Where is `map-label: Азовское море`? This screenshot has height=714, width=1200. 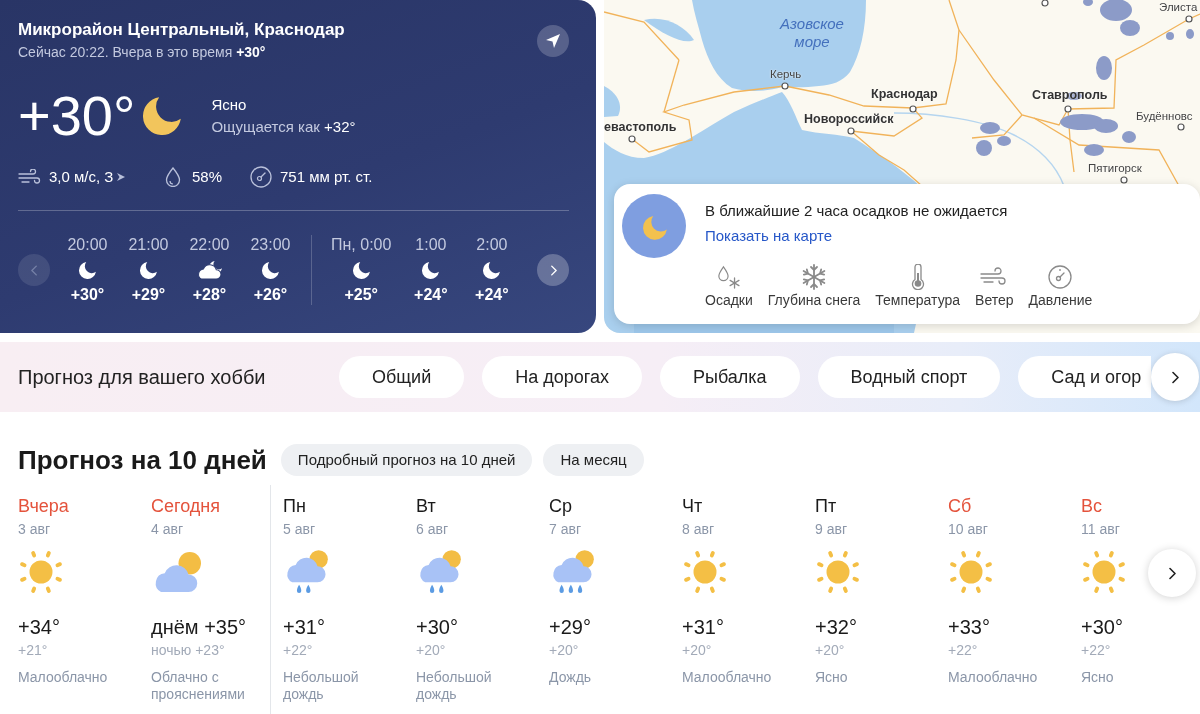 map-label: Азовское море is located at coordinates (811, 33).